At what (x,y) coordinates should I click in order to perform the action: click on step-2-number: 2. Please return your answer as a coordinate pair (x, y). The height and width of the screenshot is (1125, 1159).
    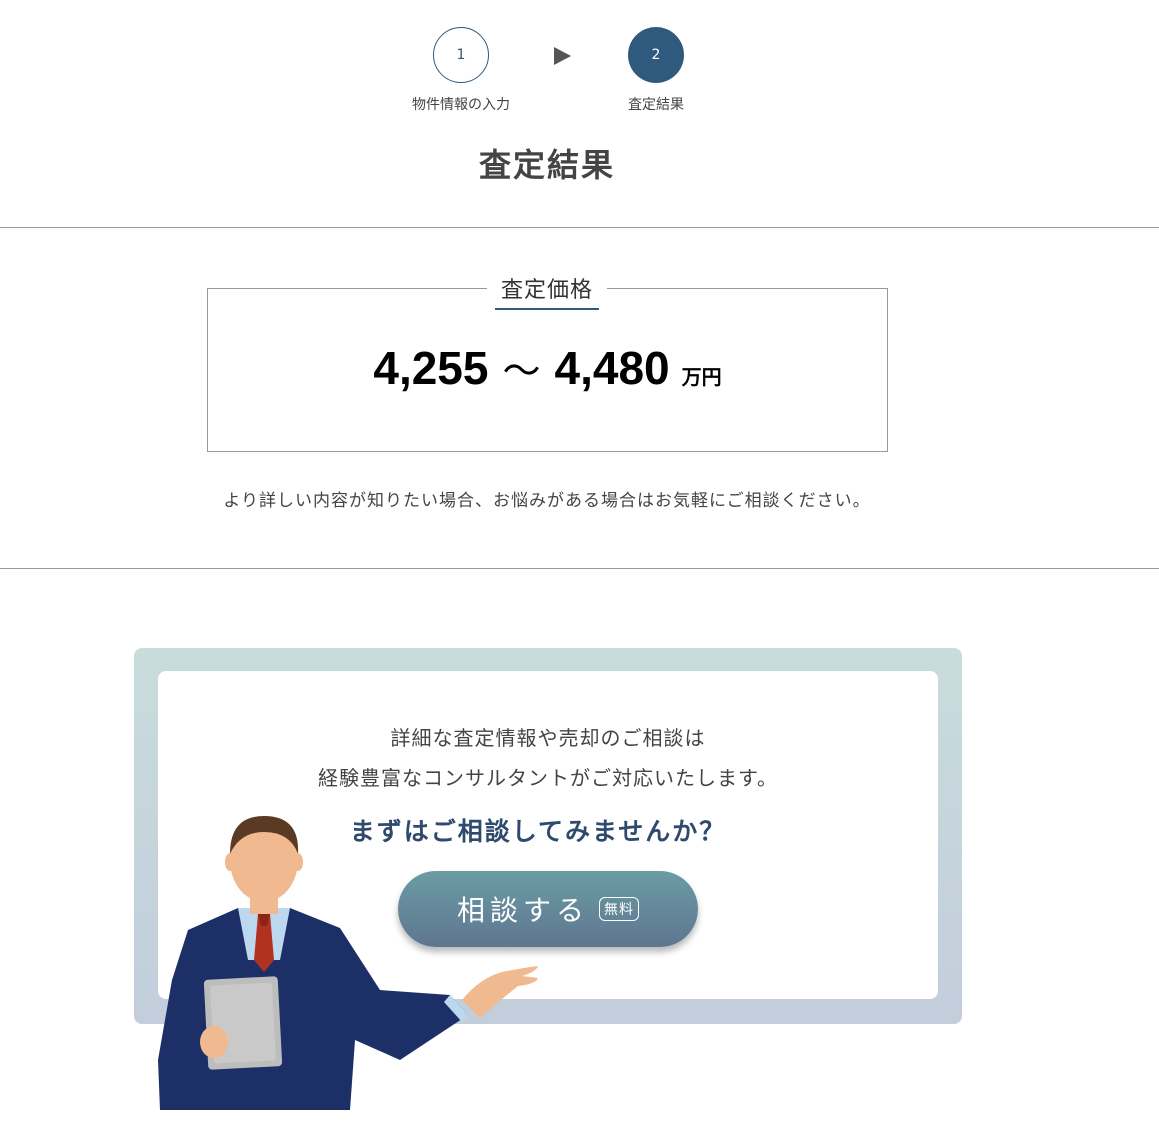
    Looking at the image, I should click on (656, 55).